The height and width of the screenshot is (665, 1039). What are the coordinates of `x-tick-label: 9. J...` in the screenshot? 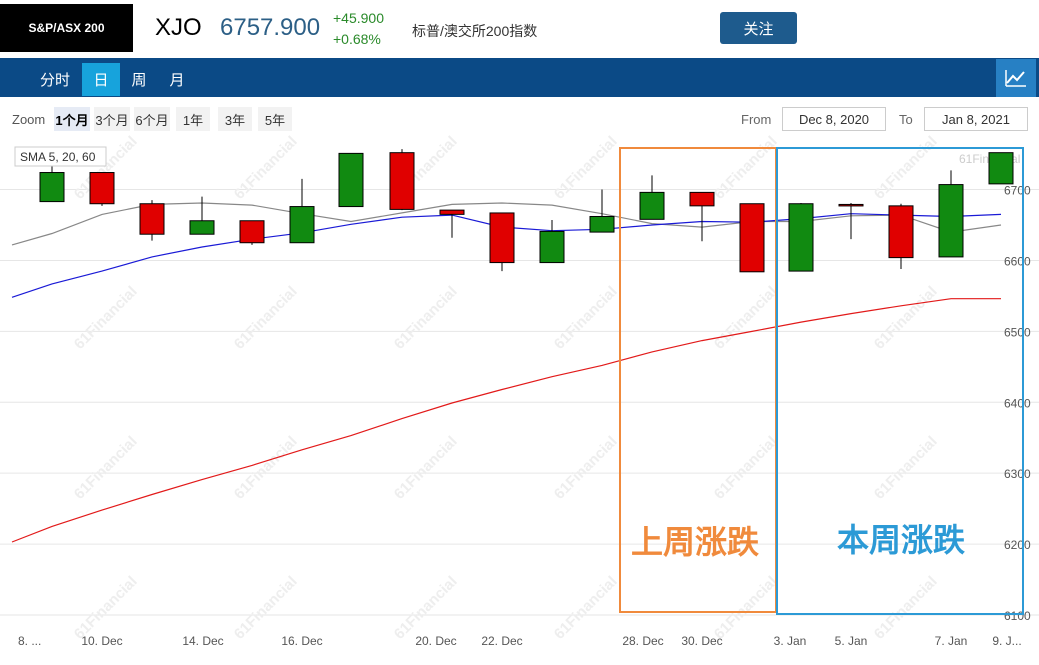 It's located at (1006, 641).